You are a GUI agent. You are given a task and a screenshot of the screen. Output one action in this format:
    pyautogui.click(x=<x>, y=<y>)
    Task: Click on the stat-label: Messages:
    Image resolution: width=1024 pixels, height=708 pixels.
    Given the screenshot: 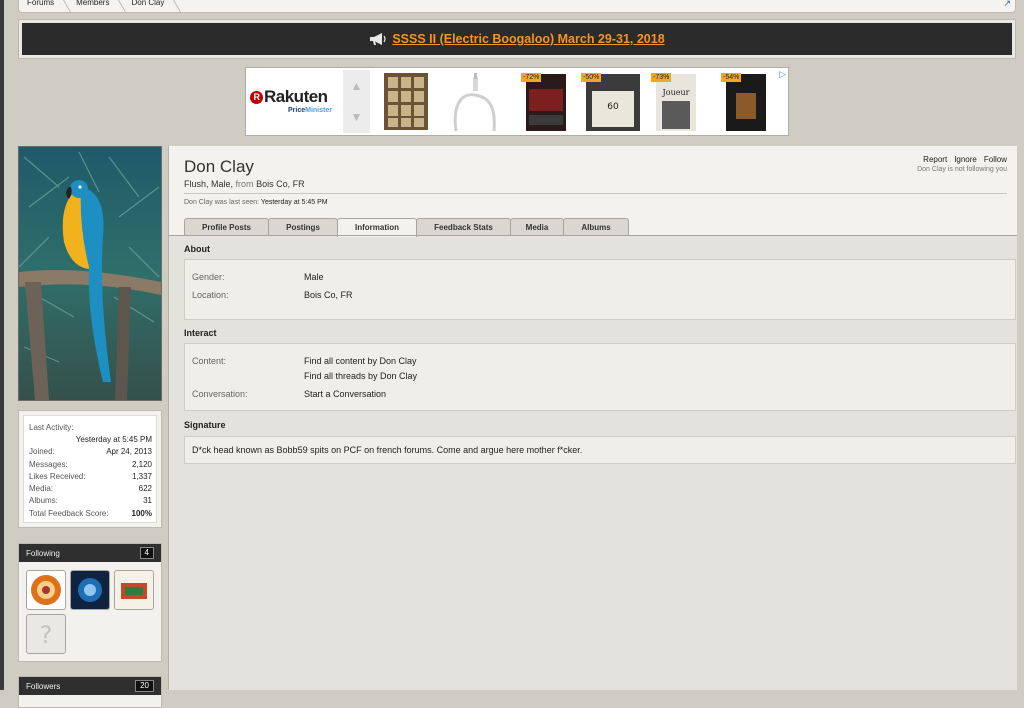 What is the action you would take?
    pyautogui.click(x=48, y=464)
    